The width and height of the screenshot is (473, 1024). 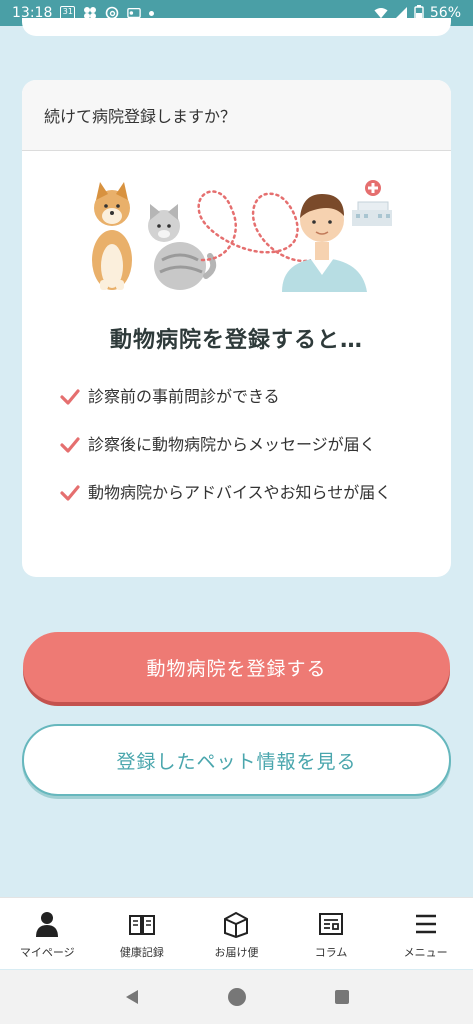 I want to click on card-header: 続けて病院登録しますか？, so click(x=236, y=115).